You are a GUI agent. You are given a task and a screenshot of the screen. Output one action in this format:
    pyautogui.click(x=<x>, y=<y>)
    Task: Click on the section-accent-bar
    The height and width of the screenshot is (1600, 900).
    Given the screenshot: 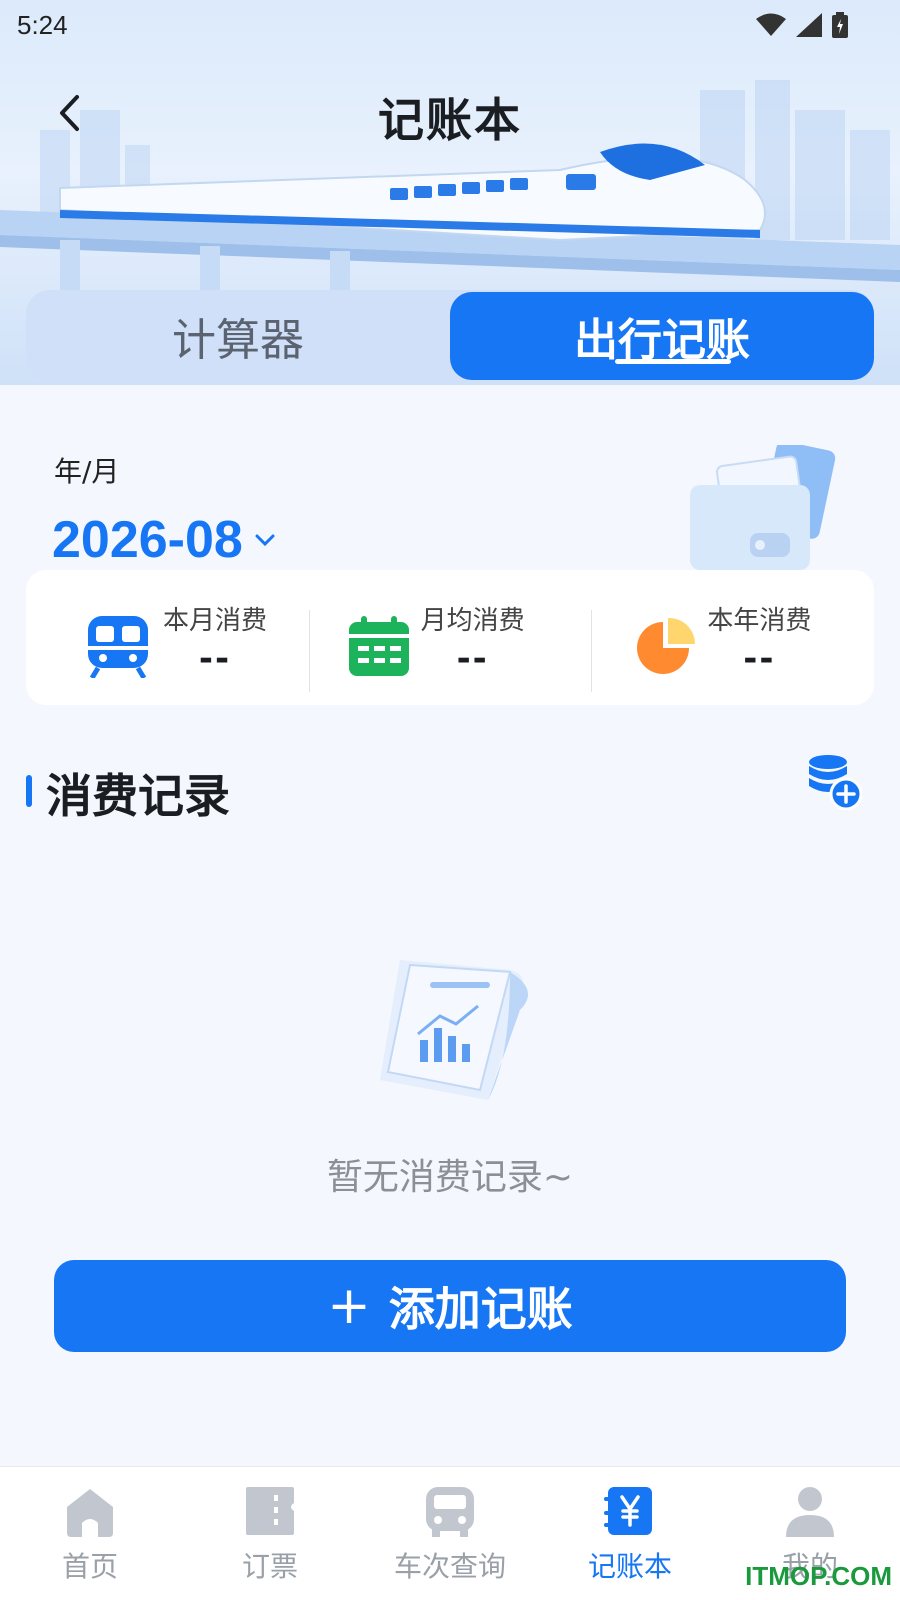 What is the action you would take?
    pyautogui.click(x=29, y=791)
    